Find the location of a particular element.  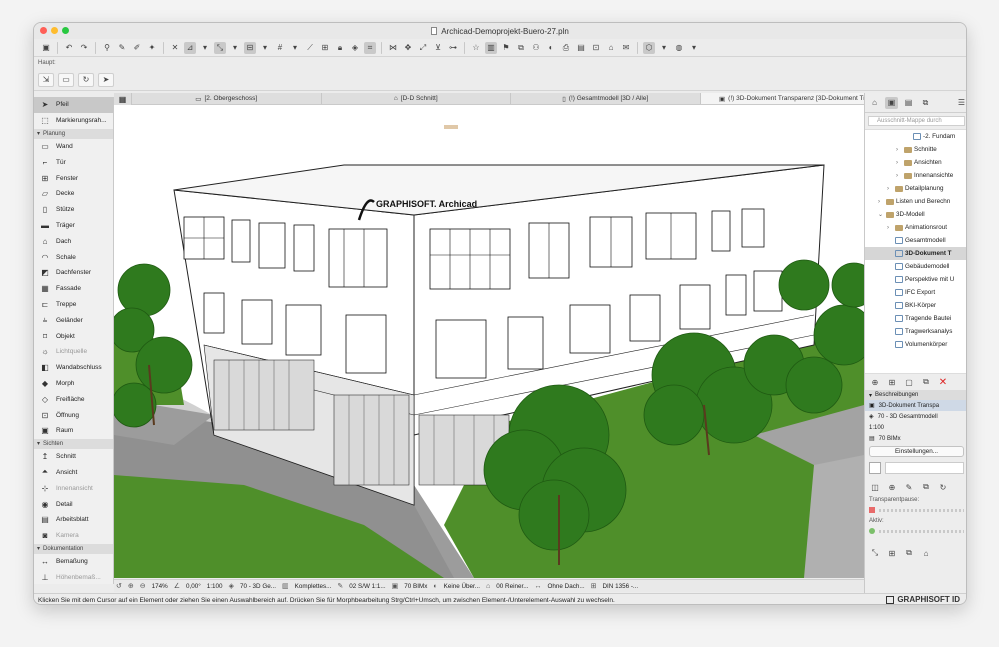

new-view-icon: ⊕ is located at coordinates (875, 382).